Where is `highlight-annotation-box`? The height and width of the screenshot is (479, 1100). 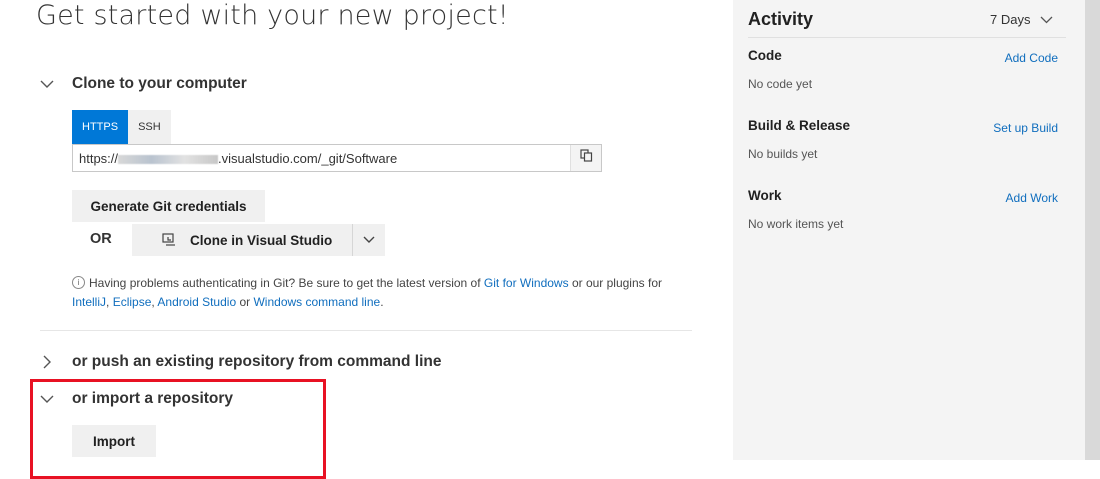
highlight-annotation-box is located at coordinates (178, 429).